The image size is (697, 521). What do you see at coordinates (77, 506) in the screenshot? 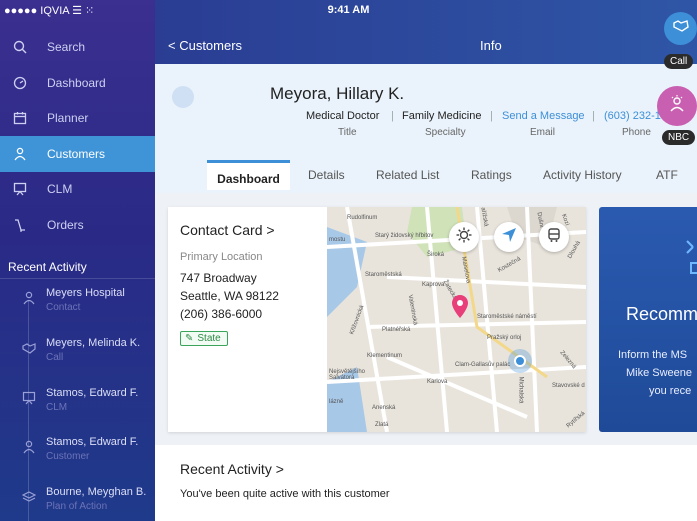
I see `recent-item-type: Plan of Action` at bounding box center [77, 506].